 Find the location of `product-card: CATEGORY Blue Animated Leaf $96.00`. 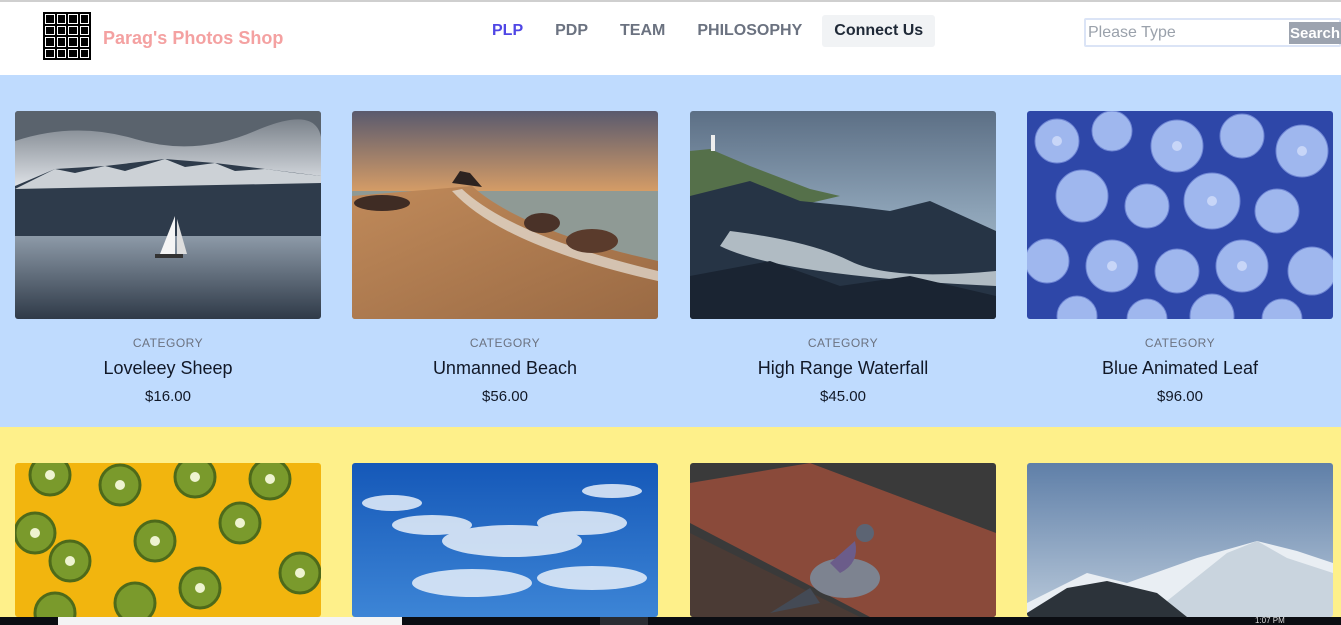

product-card: CATEGORY Blue Animated Leaf $96.00 is located at coordinates (1180, 258).